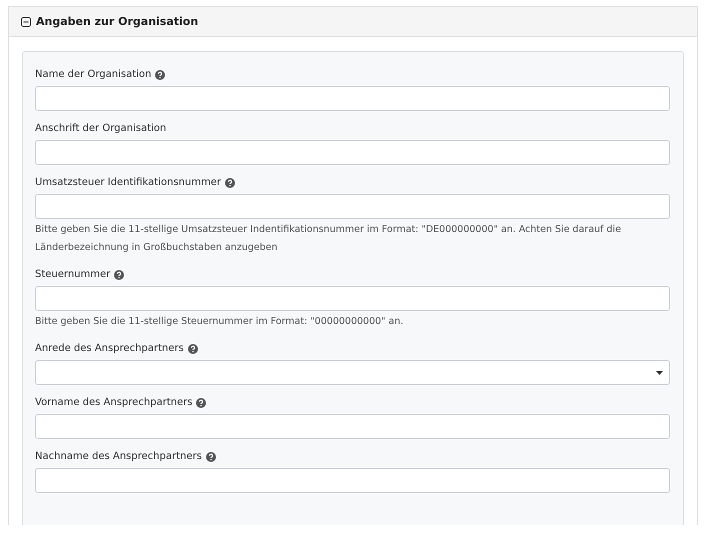 The image size is (707, 546). What do you see at coordinates (219, 322) in the screenshot?
I see `help-text: Bitte geben Sie die 11-stellige Steuernummer im Format: "00000000000" an.` at bounding box center [219, 322].